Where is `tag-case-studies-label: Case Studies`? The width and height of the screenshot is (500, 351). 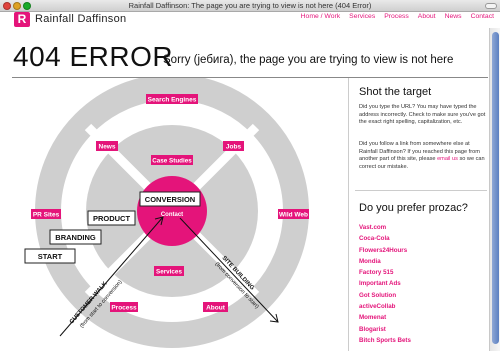 tag-case-studies-label: Case Studies is located at coordinates (172, 161).